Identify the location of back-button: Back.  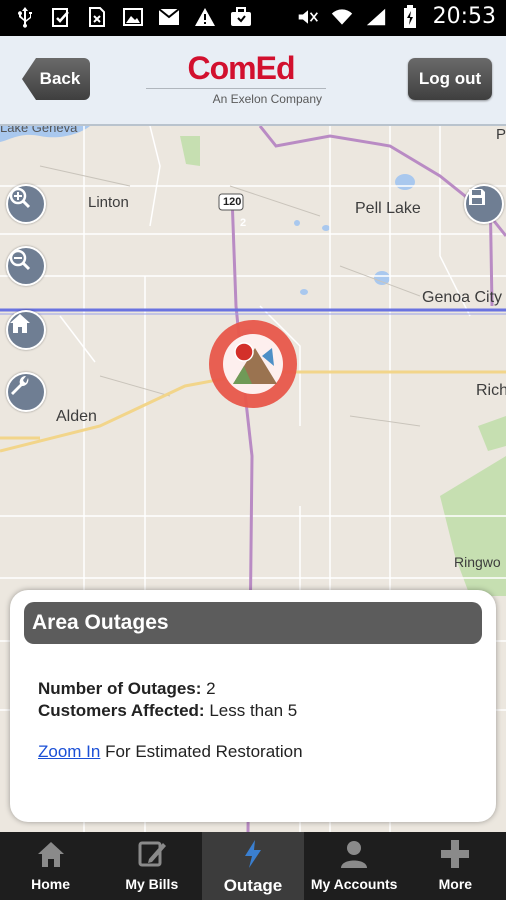
(56, 79).